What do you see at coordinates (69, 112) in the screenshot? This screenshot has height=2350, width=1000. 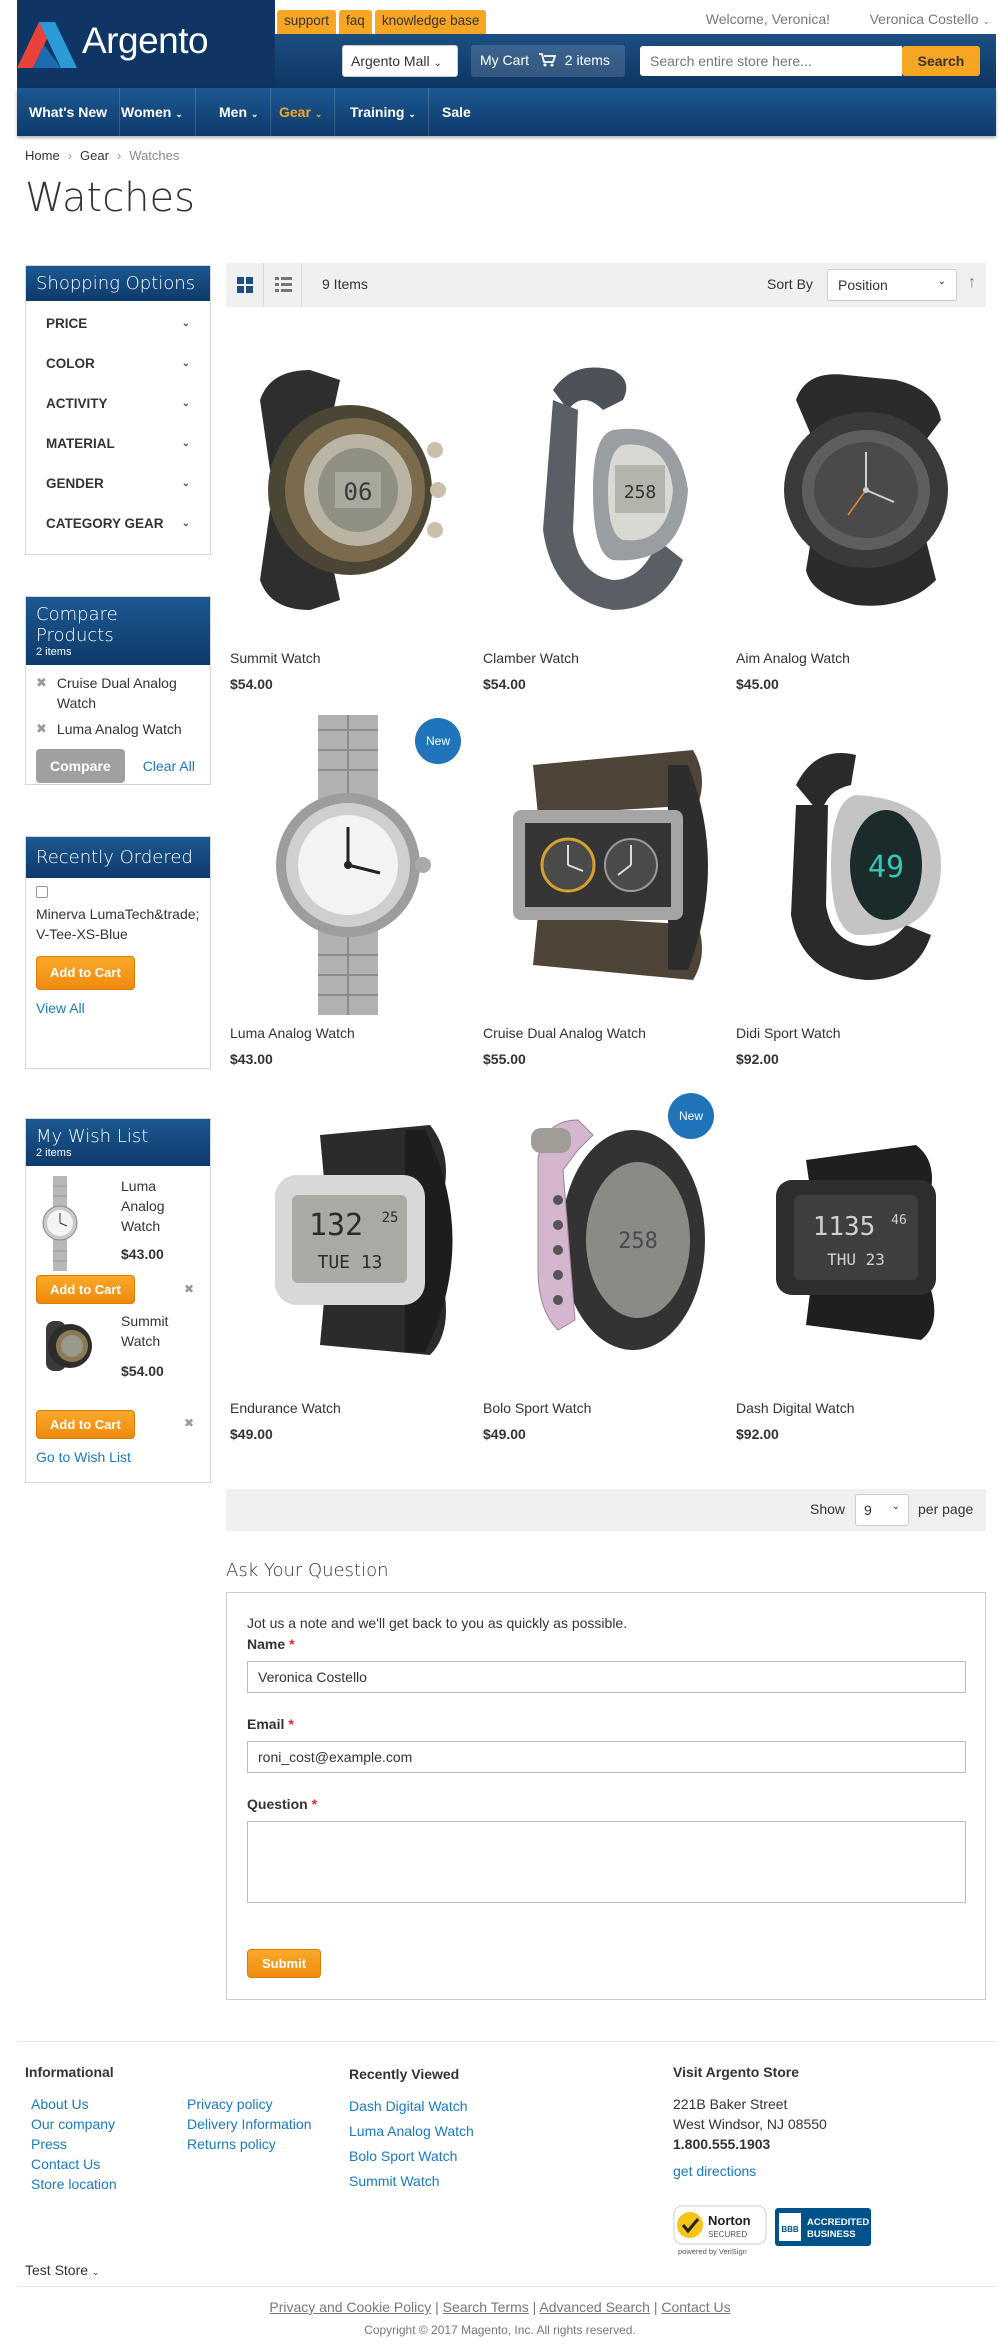 I see `nav-whats-new: What's New` at bounding box center [69, 112].